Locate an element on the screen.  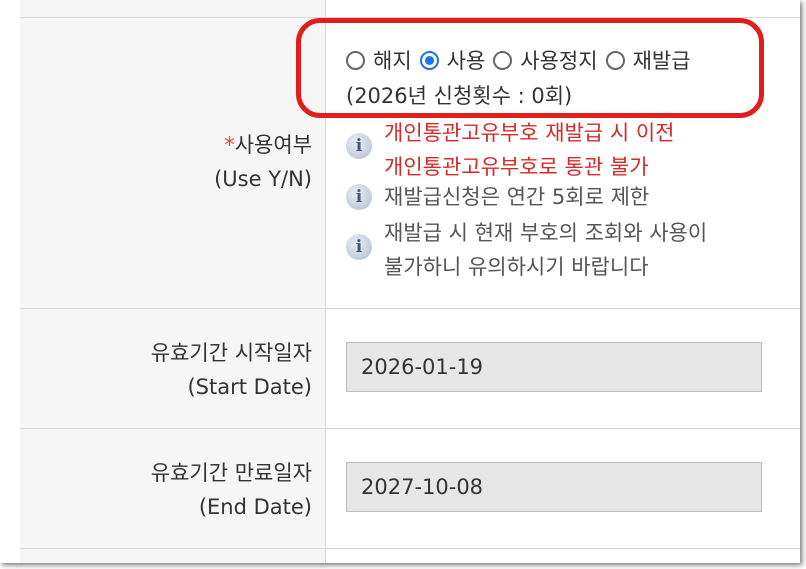
notice-line: 재발급 시 현재 부호의 조회와 사용이 is located at coordinates (546, 233).